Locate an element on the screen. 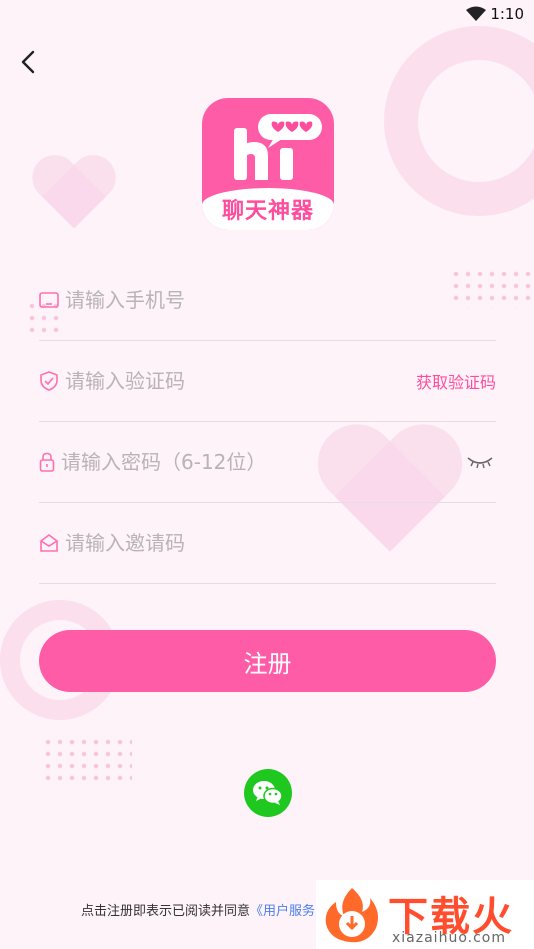 The image size is (534, 949). wifi-icon is located at coordinates (476, 16).